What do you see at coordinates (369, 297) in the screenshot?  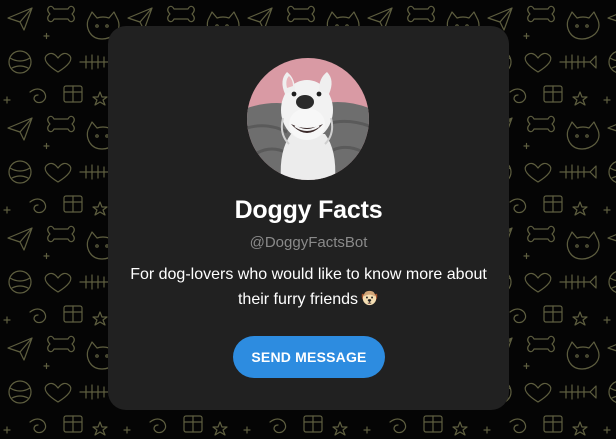 I see `dog-face-emoji` at bounding box center [369, 297].